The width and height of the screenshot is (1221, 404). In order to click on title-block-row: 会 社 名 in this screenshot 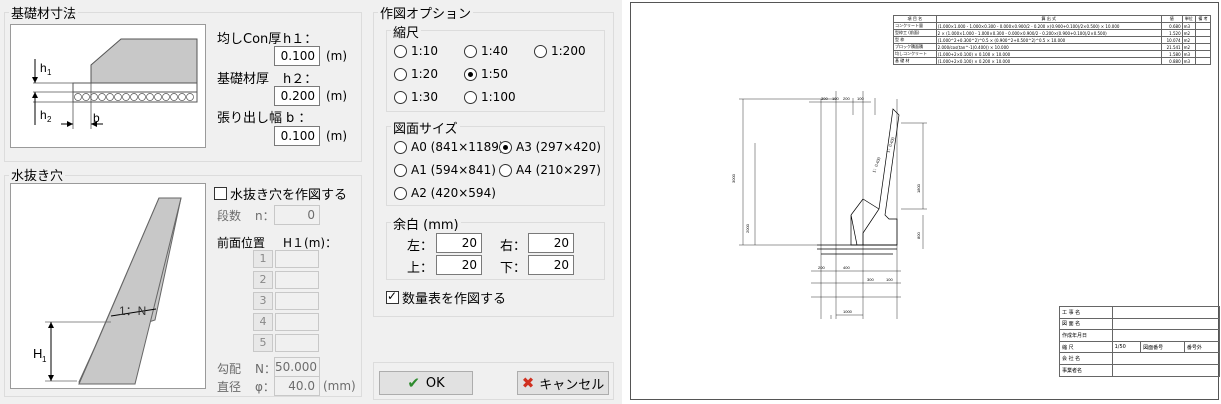, I will do `click(1140, 358)`.